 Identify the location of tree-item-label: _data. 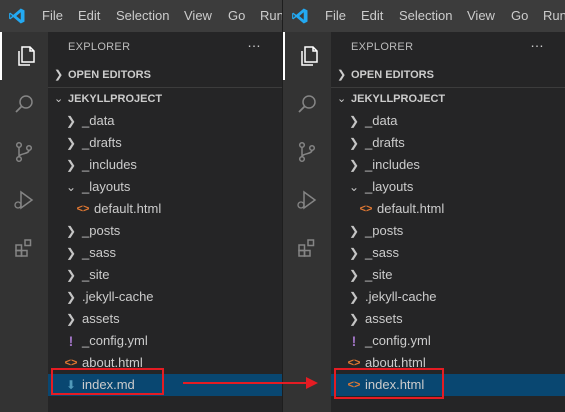
(98, 120).